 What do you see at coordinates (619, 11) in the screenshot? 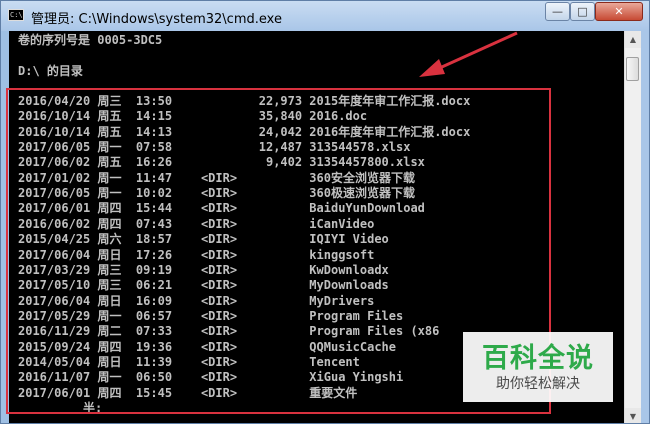
I see `close-button: ✕` at bounding box center [619, 11].